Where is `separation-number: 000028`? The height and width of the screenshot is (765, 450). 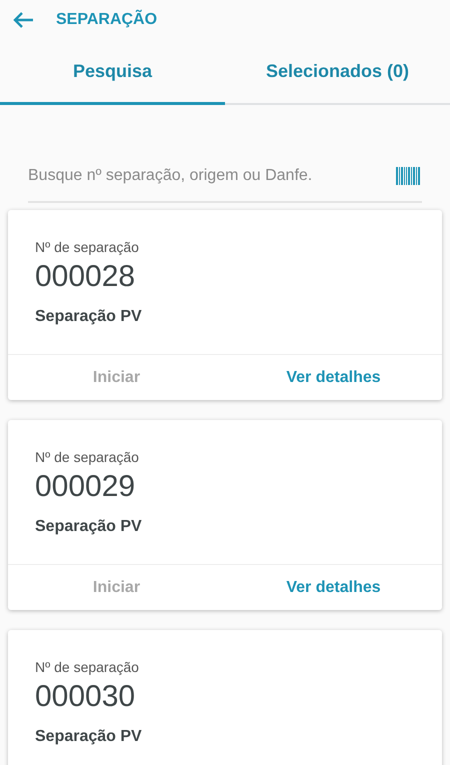
separation-number: 000028 is located at coordinates (85, 277).